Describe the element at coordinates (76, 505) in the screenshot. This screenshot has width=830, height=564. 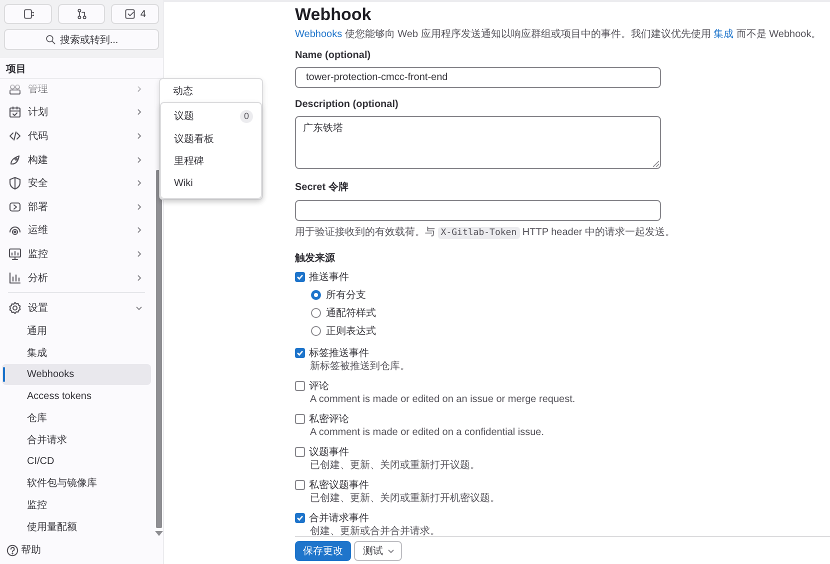
I see `nav-subitem: 监控` at that location.